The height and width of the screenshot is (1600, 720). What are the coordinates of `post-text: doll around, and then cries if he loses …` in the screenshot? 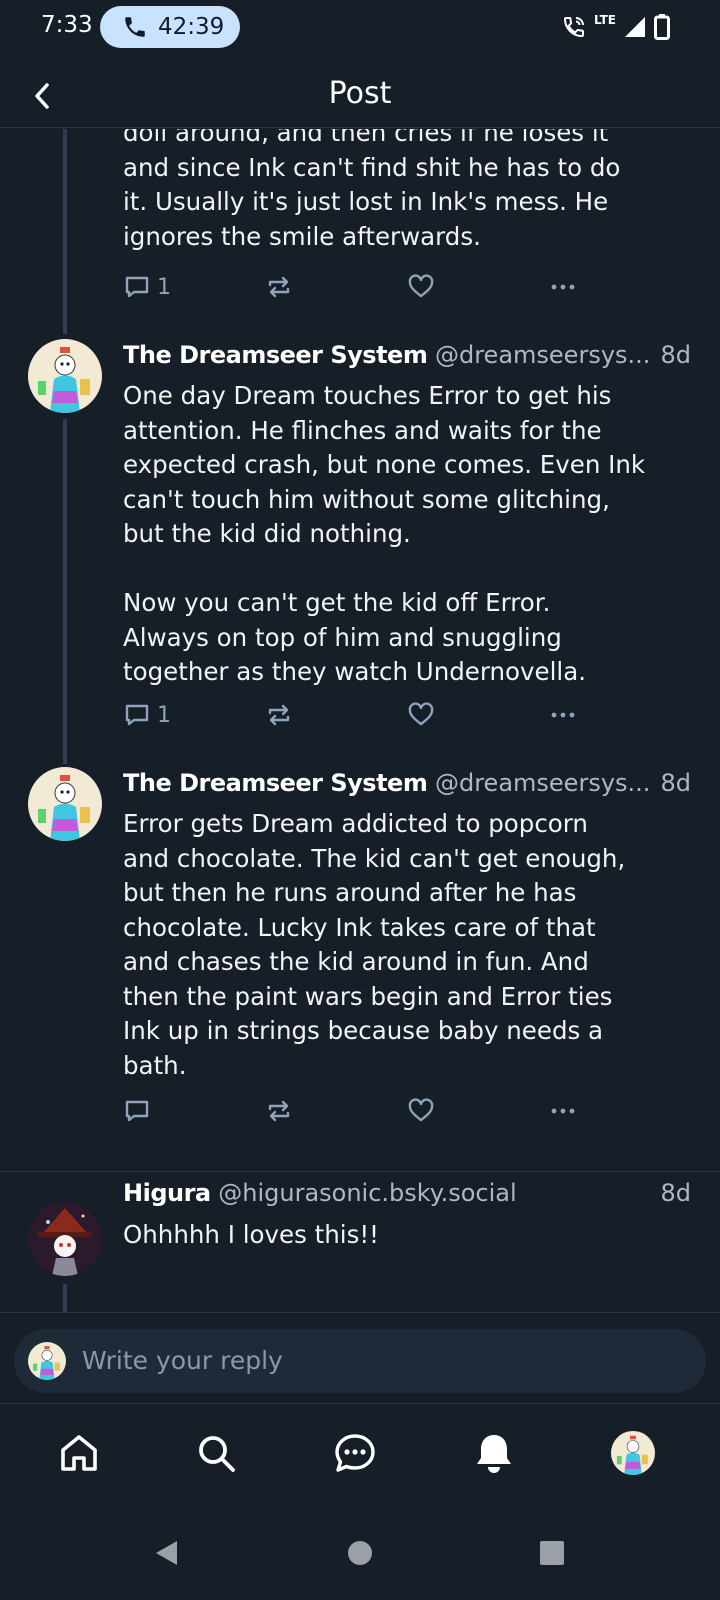 It's located at (372, 190).